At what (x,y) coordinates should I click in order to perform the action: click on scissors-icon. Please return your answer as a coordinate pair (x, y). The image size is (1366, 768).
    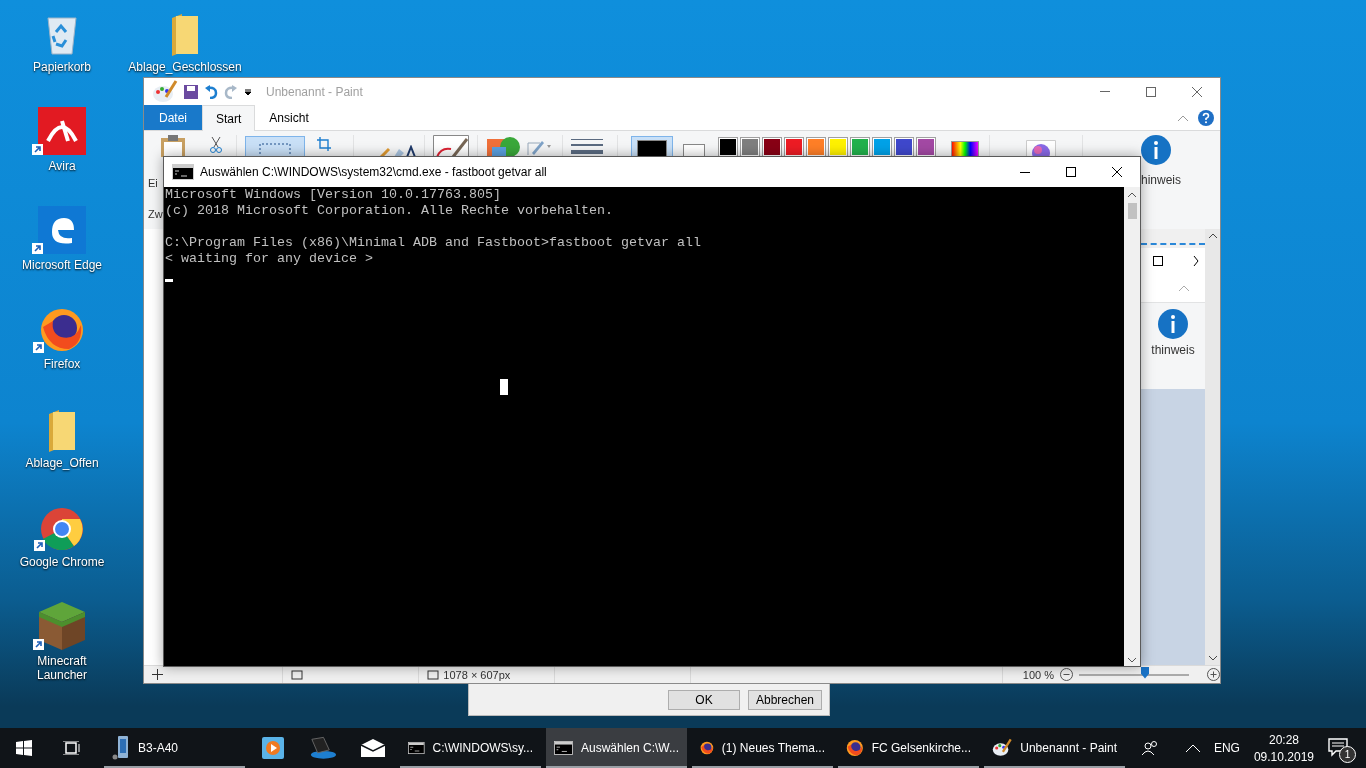
    Looking at the image, I should click on (216, 145).